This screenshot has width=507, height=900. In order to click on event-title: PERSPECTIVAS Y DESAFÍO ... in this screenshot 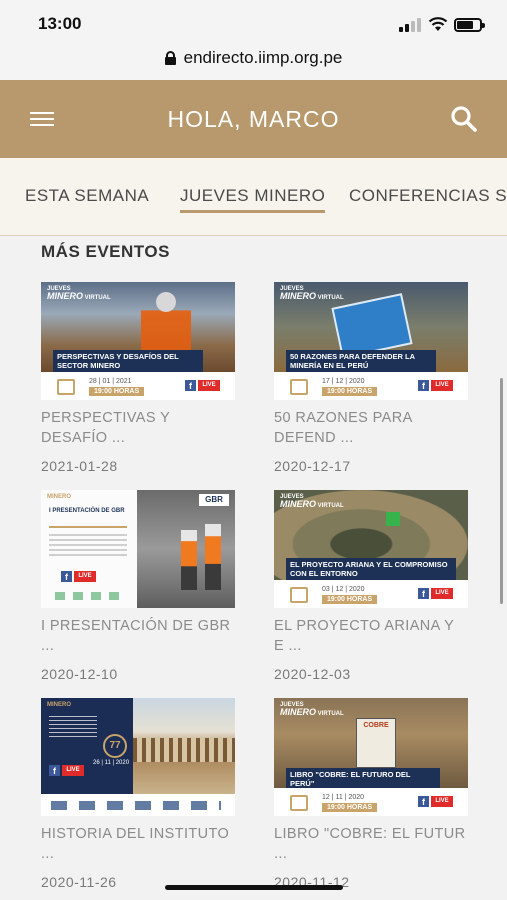, I will do `click(138, 429)`.